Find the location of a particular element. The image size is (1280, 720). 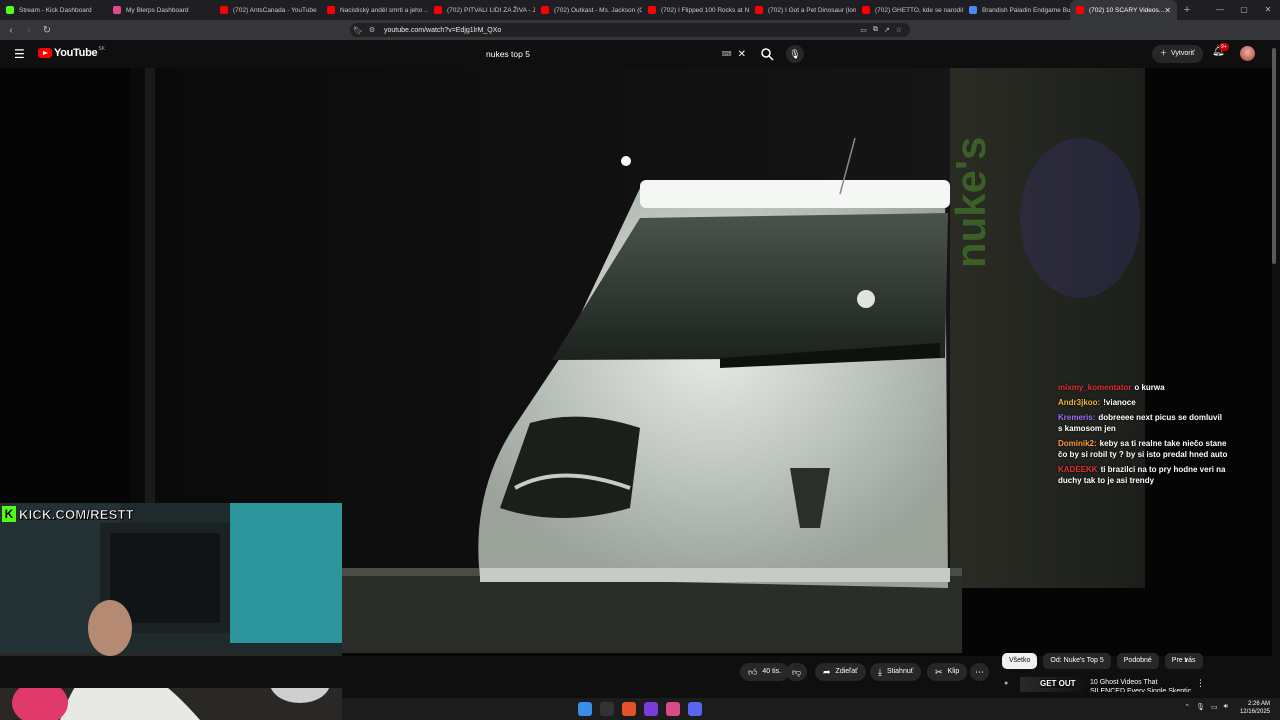

scissors-icon: ✂ is located at coordinates (939, 672).